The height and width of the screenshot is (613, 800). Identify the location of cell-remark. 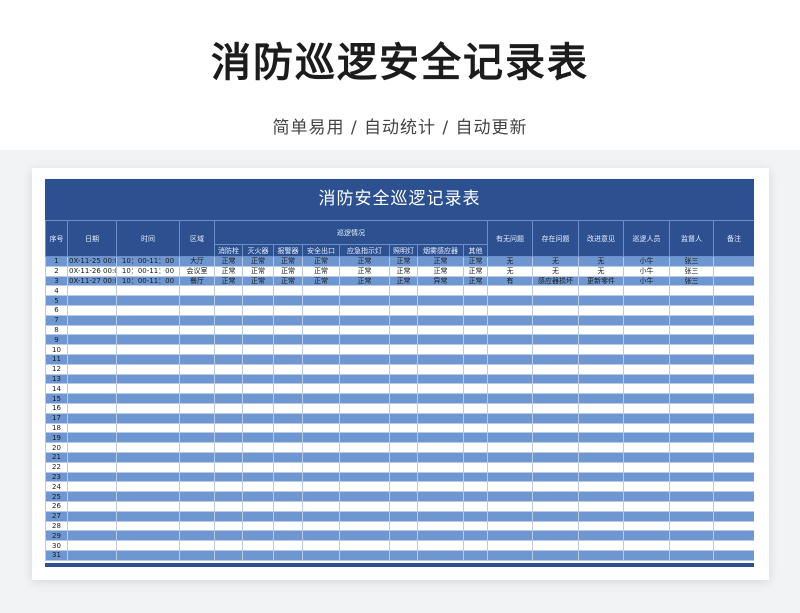
(733, 281).